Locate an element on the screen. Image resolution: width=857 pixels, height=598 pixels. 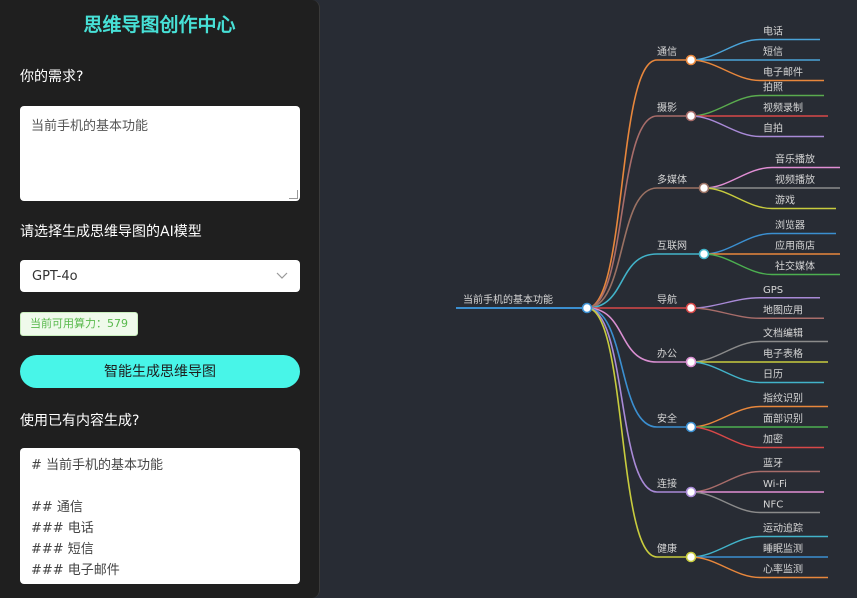
branch-label: 健康 is located at coordinates (667, 548).